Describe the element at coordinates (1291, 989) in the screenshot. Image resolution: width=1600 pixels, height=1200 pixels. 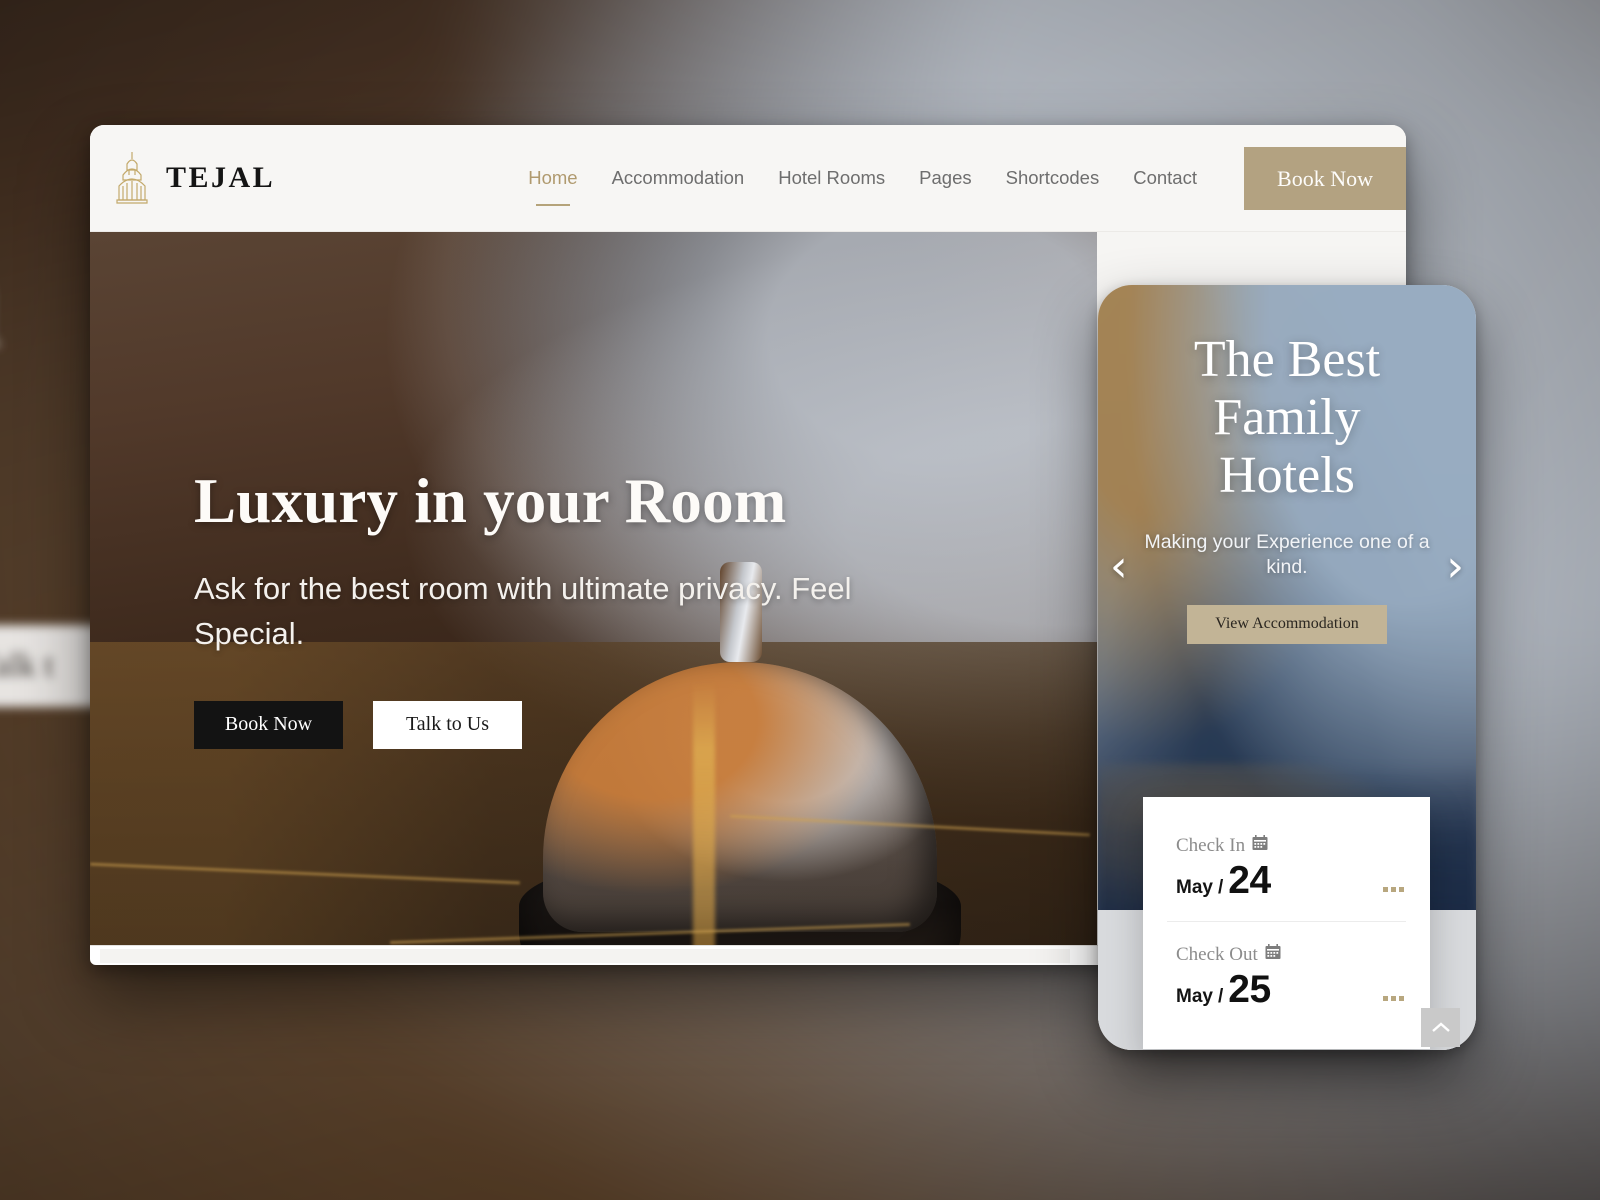
I see `check-out-value: May / 25` at that location.